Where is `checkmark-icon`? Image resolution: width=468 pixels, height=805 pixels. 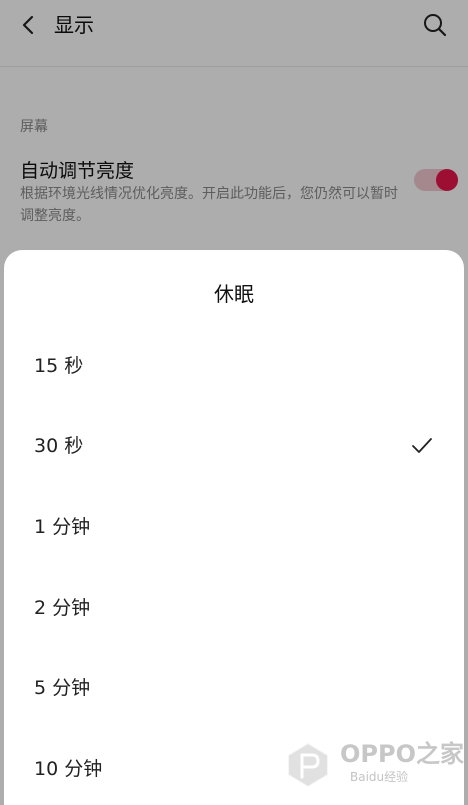 checkmark-icon is located at coordinates (422, 445).